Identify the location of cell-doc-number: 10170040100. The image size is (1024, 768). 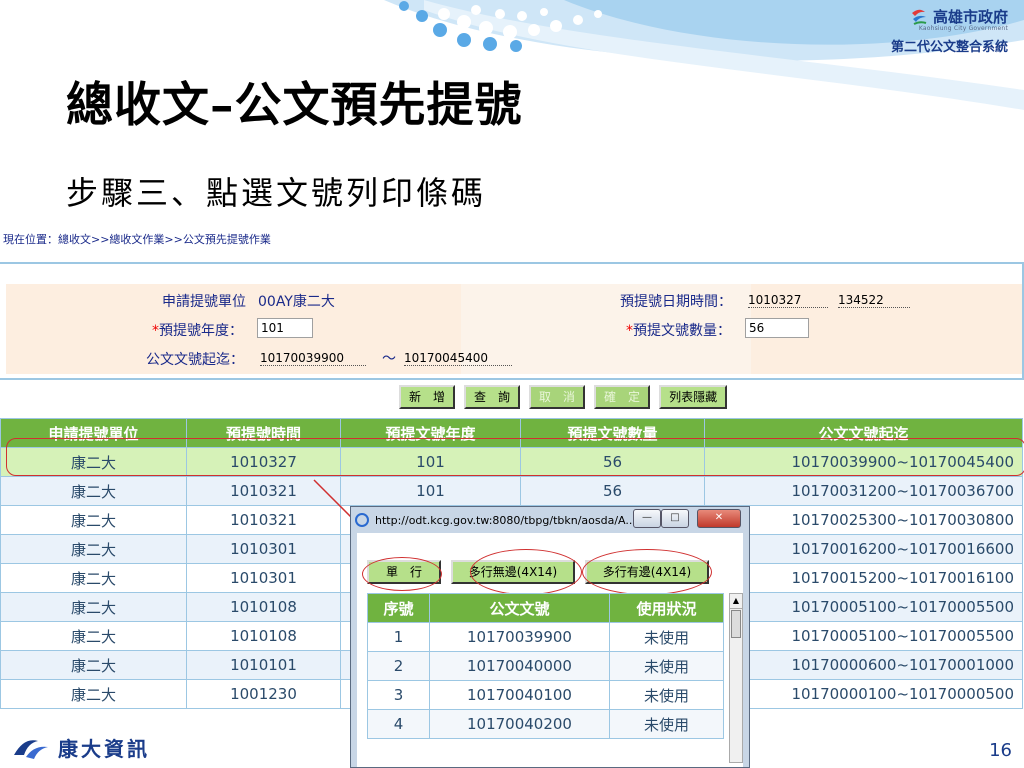
(519, 695).